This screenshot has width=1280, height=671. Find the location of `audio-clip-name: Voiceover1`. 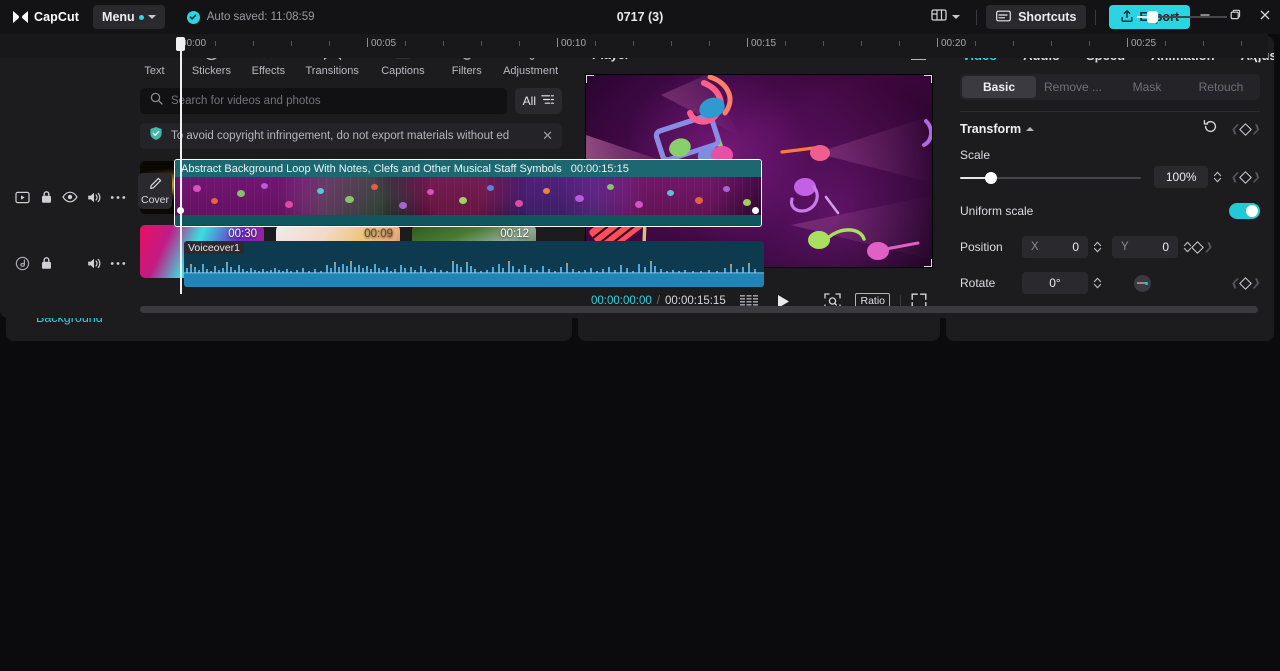

audio-clip-name: Voiceover1 is located at coordinates (214, 248).